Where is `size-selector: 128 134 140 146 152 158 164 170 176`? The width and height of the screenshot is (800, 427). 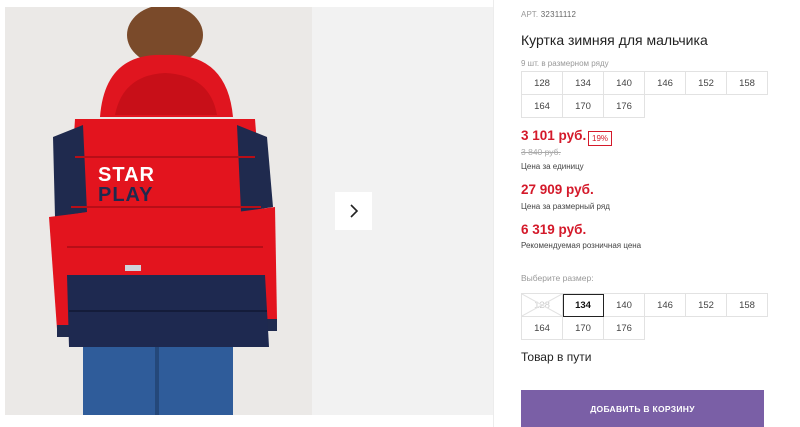 size-selector: 128 134 140 146 152 158 164 170 176 is located at coordinates (644, 316).